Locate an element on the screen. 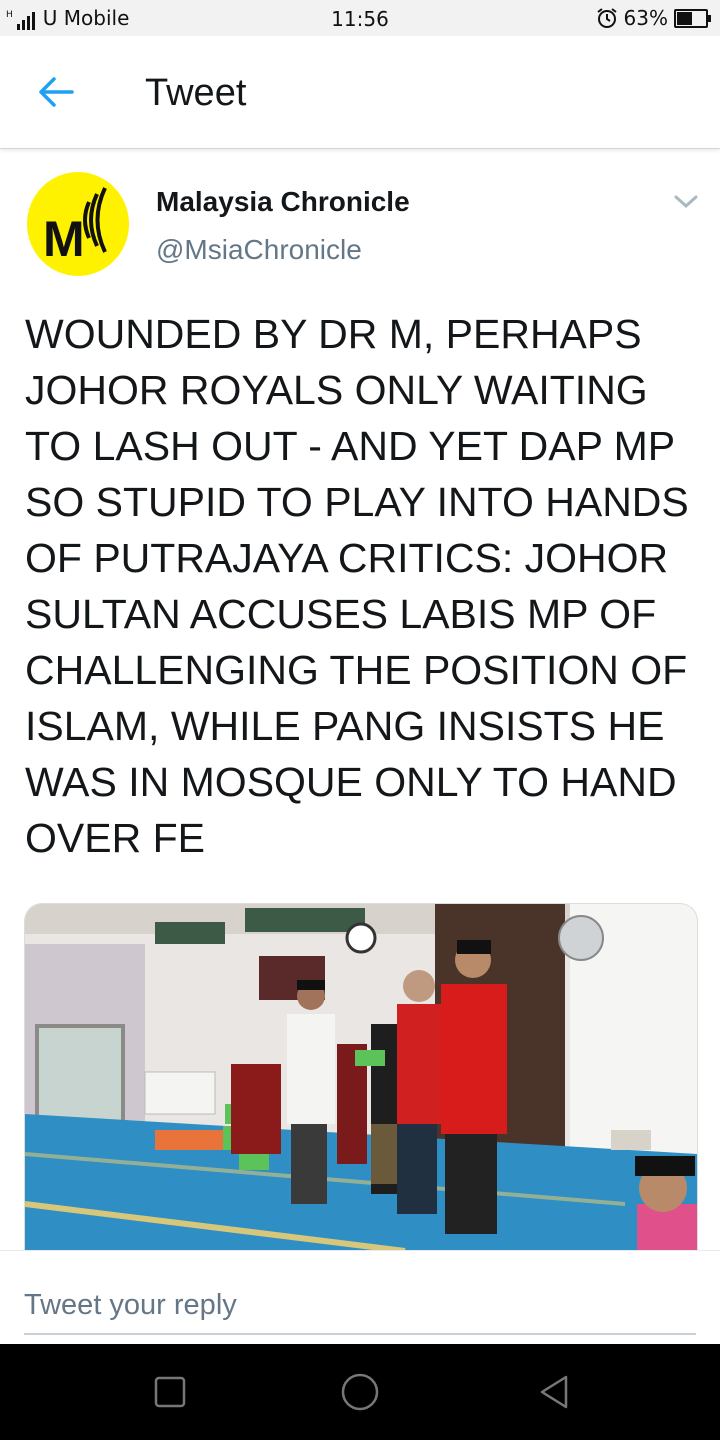 The image size is (720, 1440). reply-input is located at coordinates (360, 1306).